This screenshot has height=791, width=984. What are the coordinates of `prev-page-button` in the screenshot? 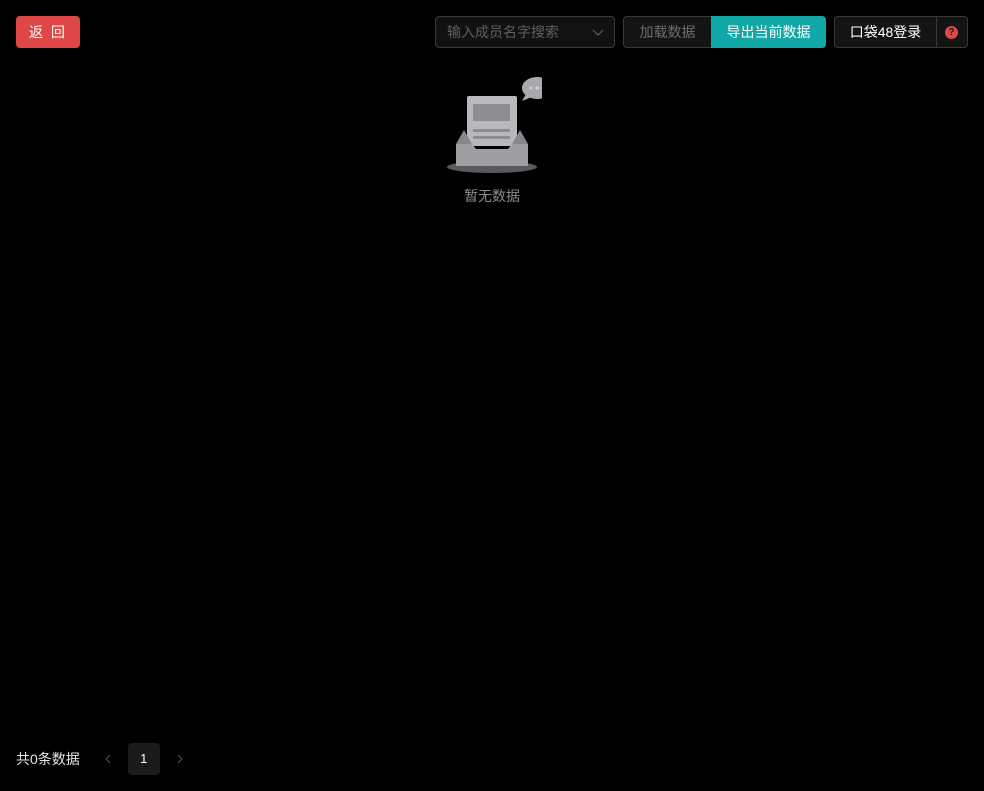 It's located at (108, 759).